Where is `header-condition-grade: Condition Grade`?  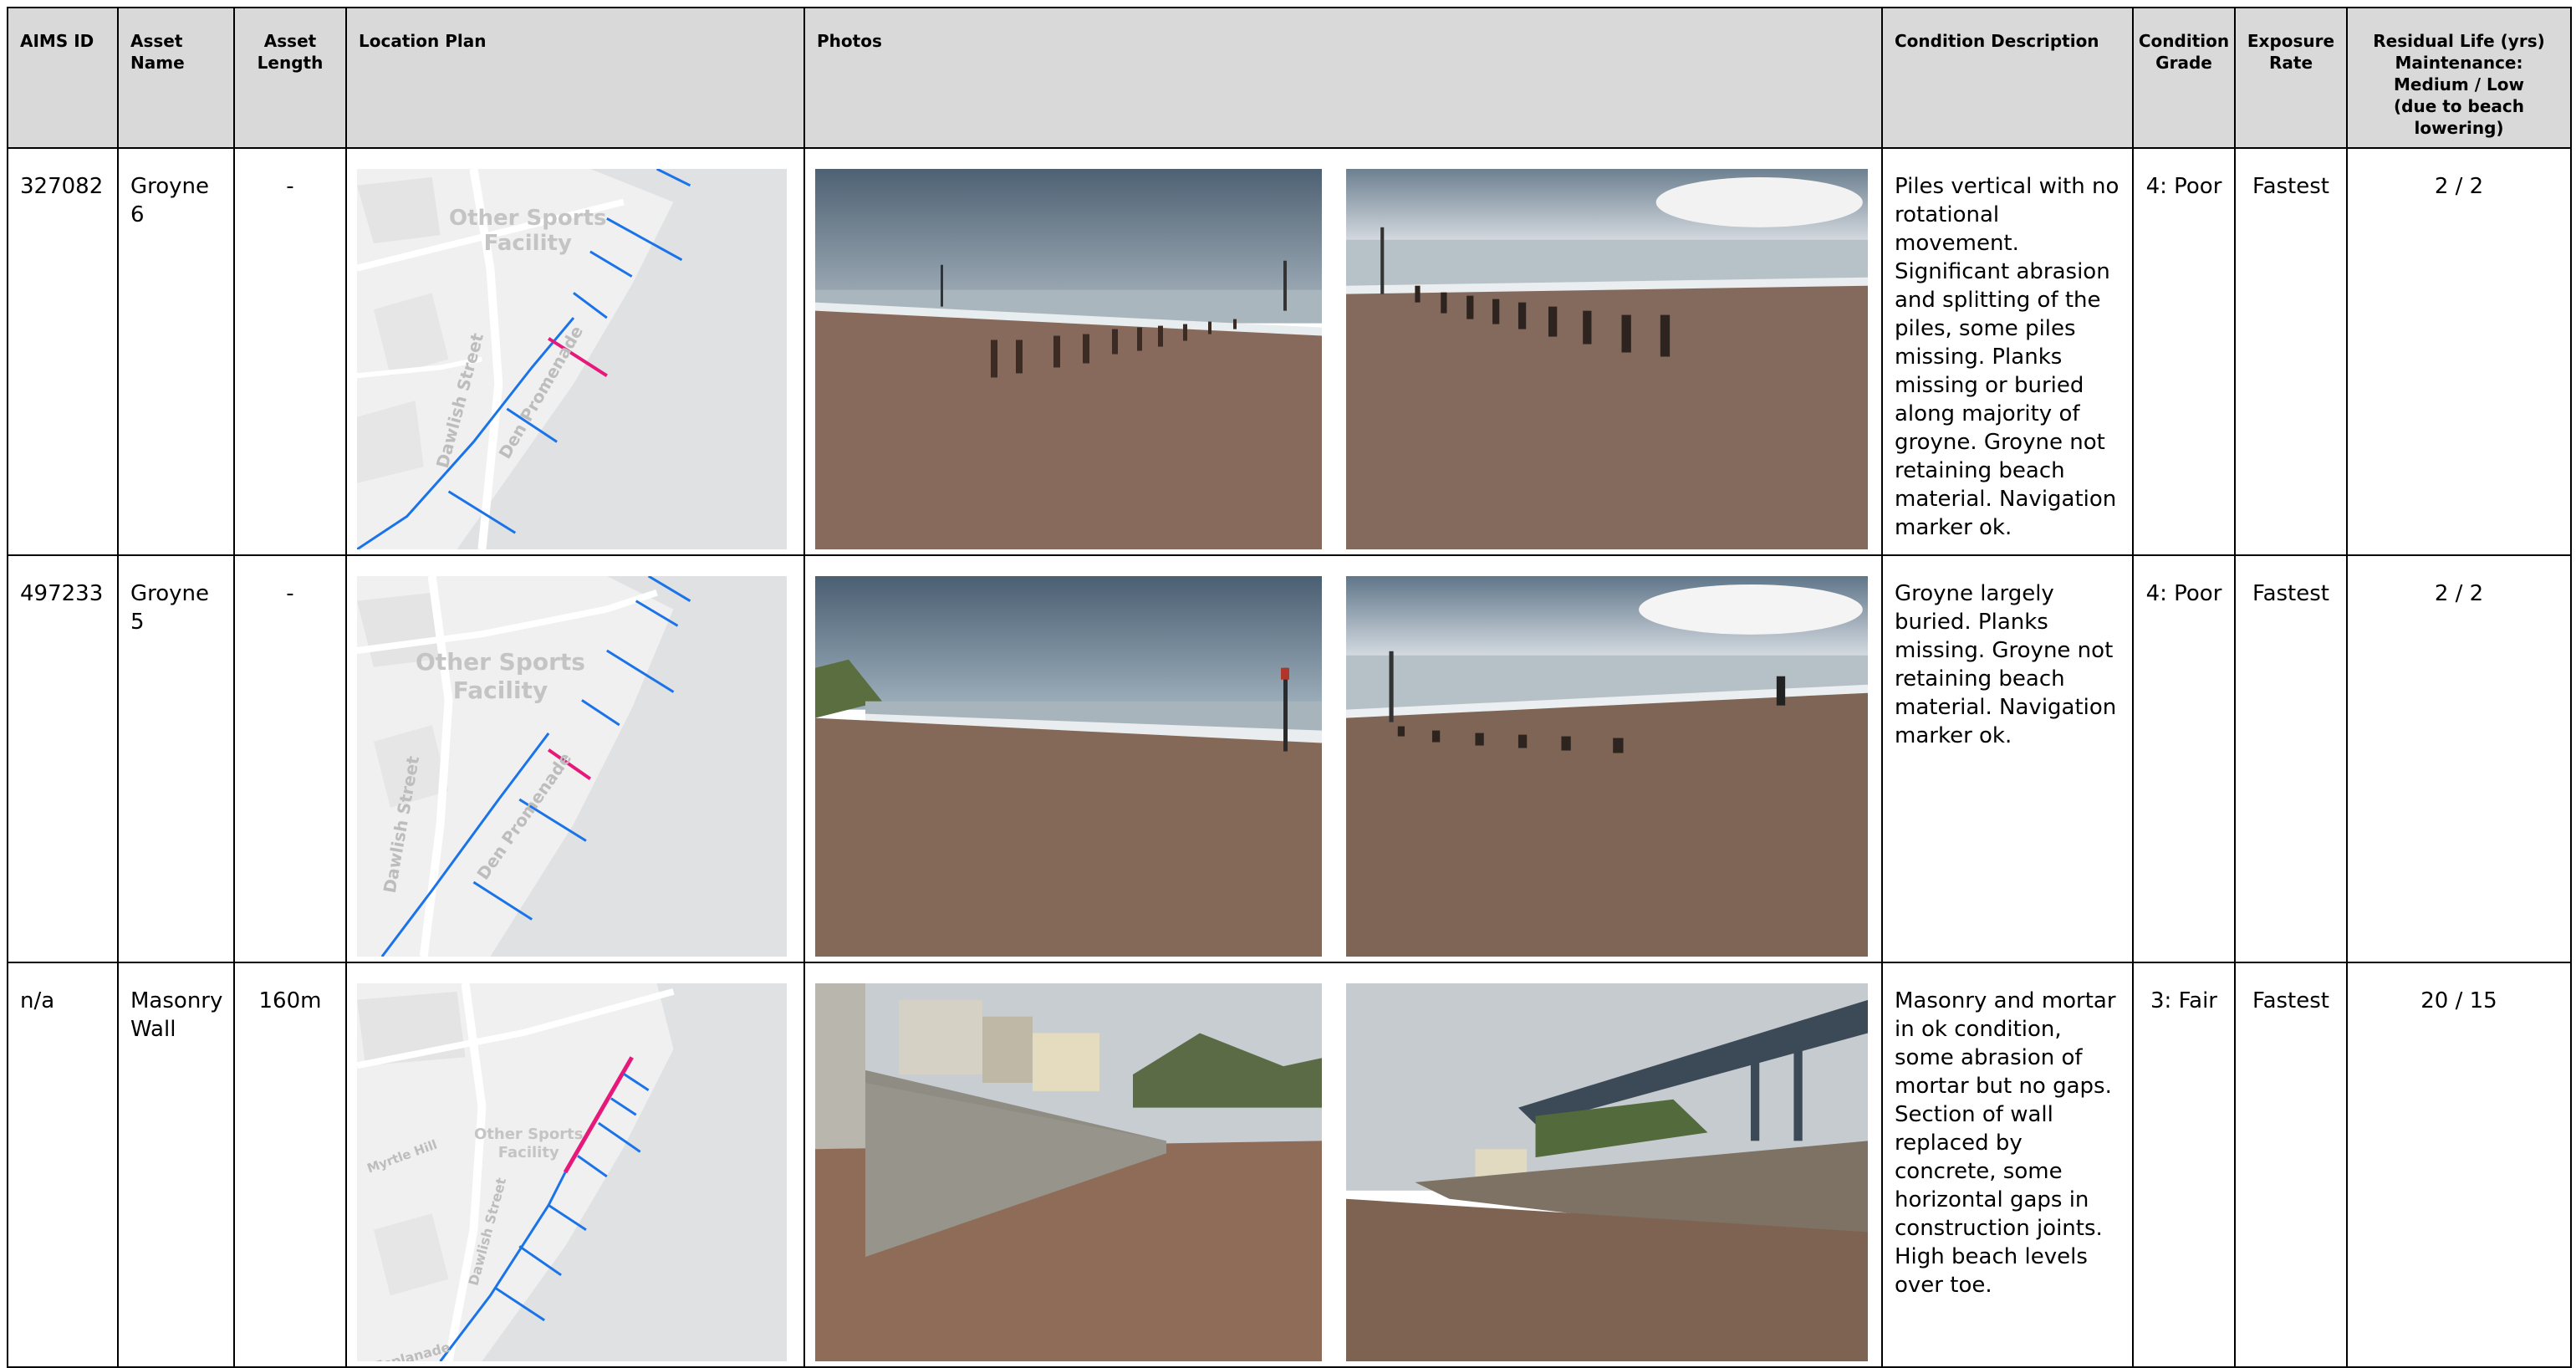
header-condition-grade: Condition Grade is located at coordinates (2184, 78).